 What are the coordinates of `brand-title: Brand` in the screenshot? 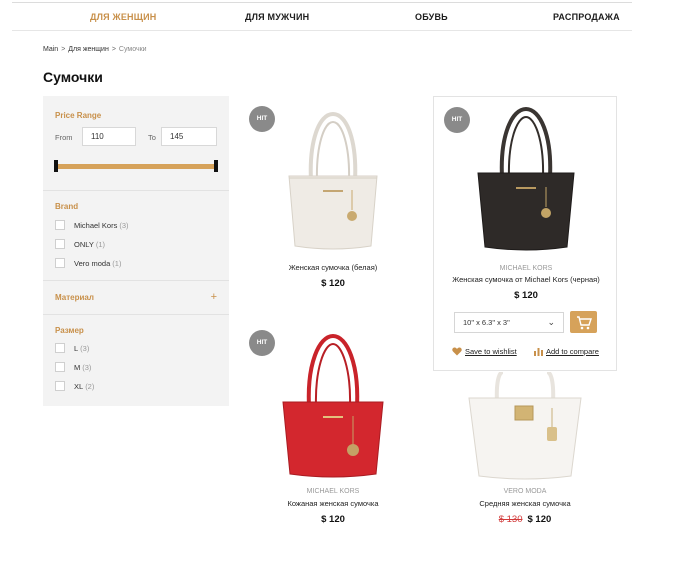 It's located at (67, 206).